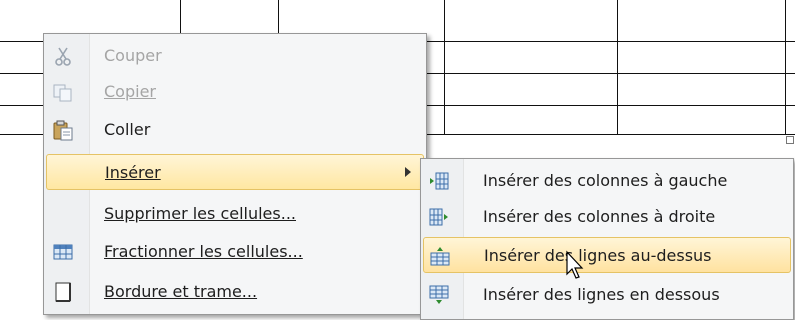  I want to click on copy-icon, so click(63, 92).